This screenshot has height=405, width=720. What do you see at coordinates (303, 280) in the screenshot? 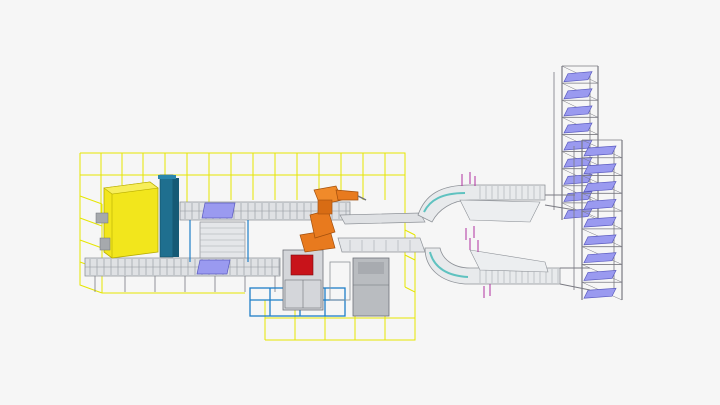
I see `red-panel-machine` at bounding box center [303, 280].